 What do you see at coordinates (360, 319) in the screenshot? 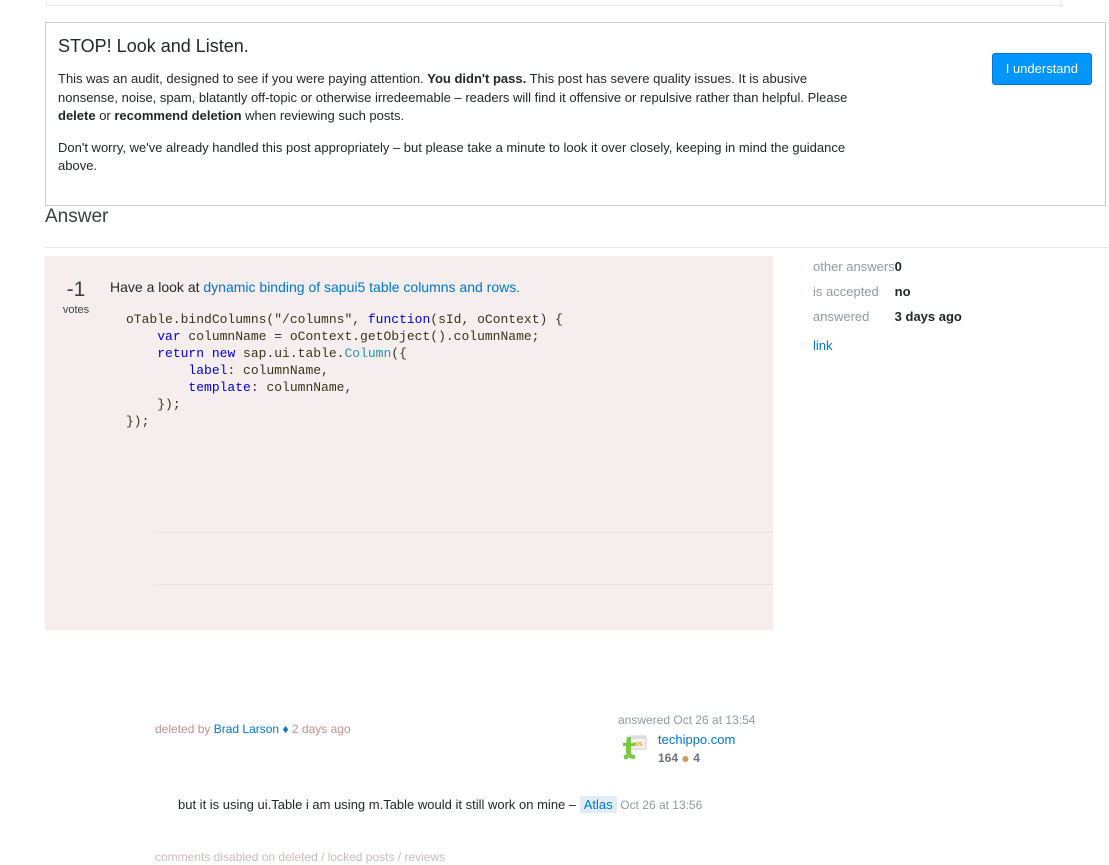
I see `code-l1-b: ,` at bounding box center [360, 319].